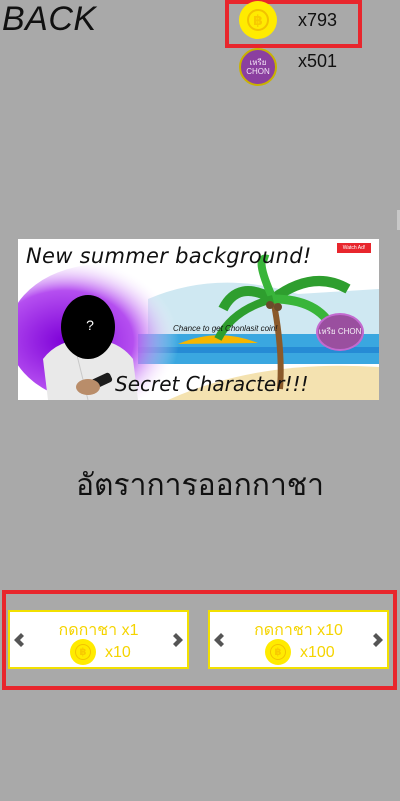 This screenshot has height=801, width=400. What do you see at coordinates (169, 256) in the screenshot?
I see `banner-headline: New summer background!` at bounding box center [169, 256].